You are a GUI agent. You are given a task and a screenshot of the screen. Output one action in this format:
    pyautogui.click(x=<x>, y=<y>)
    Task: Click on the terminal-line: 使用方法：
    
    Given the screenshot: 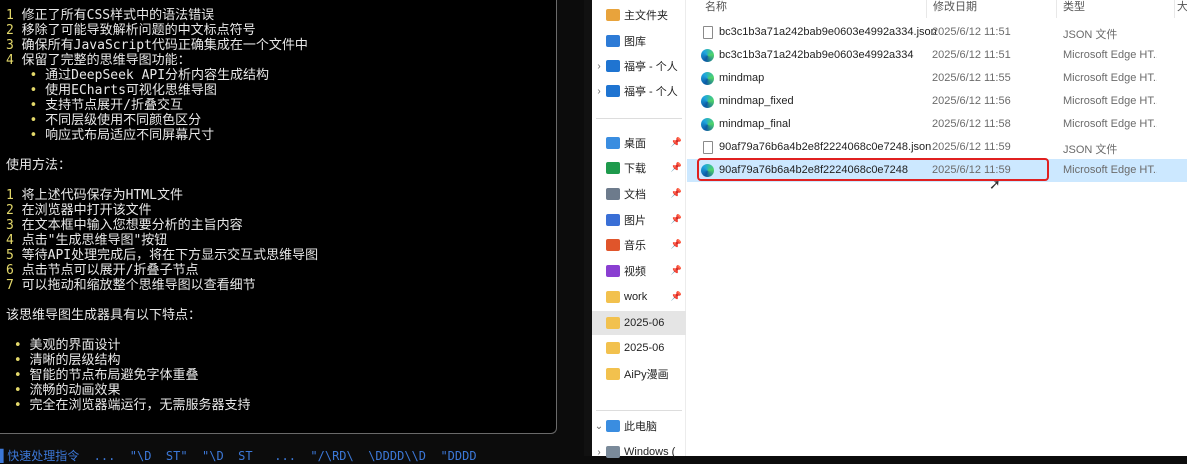 What is the action you would take?
    pyautogui.click(x=38, y=165)
    